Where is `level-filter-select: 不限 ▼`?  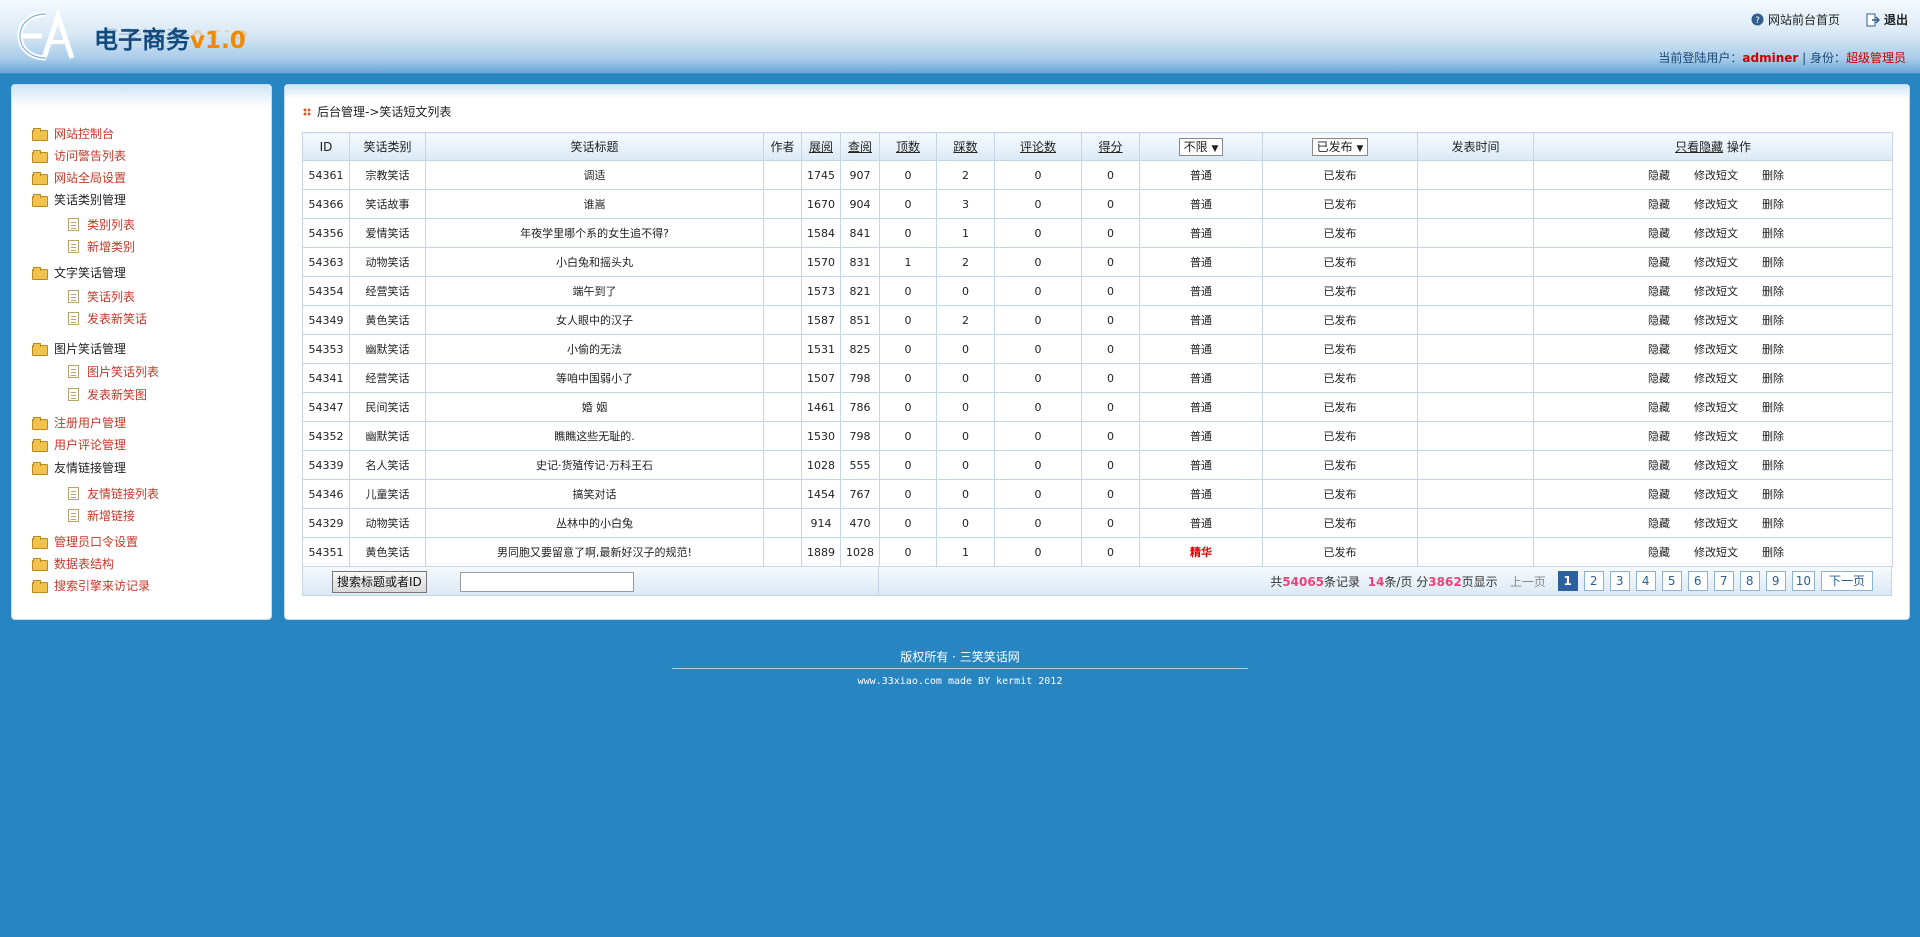 level-filter-select: 不限 ▼ is located at coordinates (1201, 146).